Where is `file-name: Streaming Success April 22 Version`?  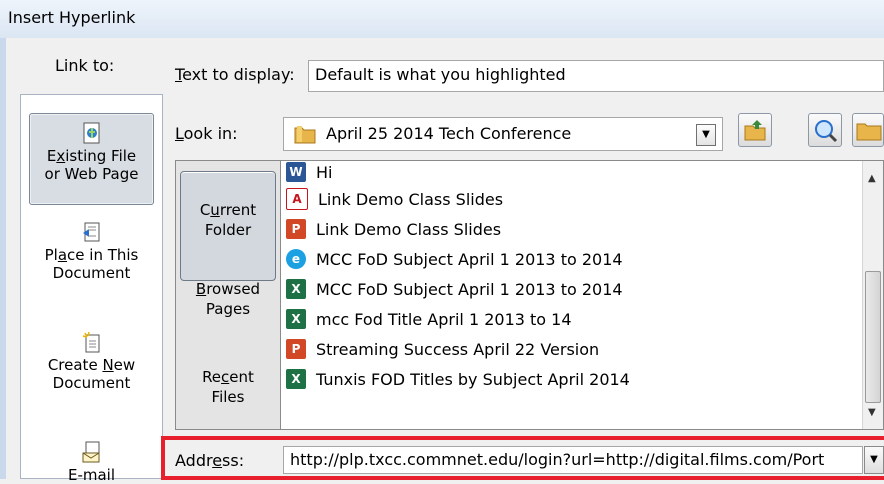 file-name: Streaming Success April 22 Version is located at coordinates (458, 349).